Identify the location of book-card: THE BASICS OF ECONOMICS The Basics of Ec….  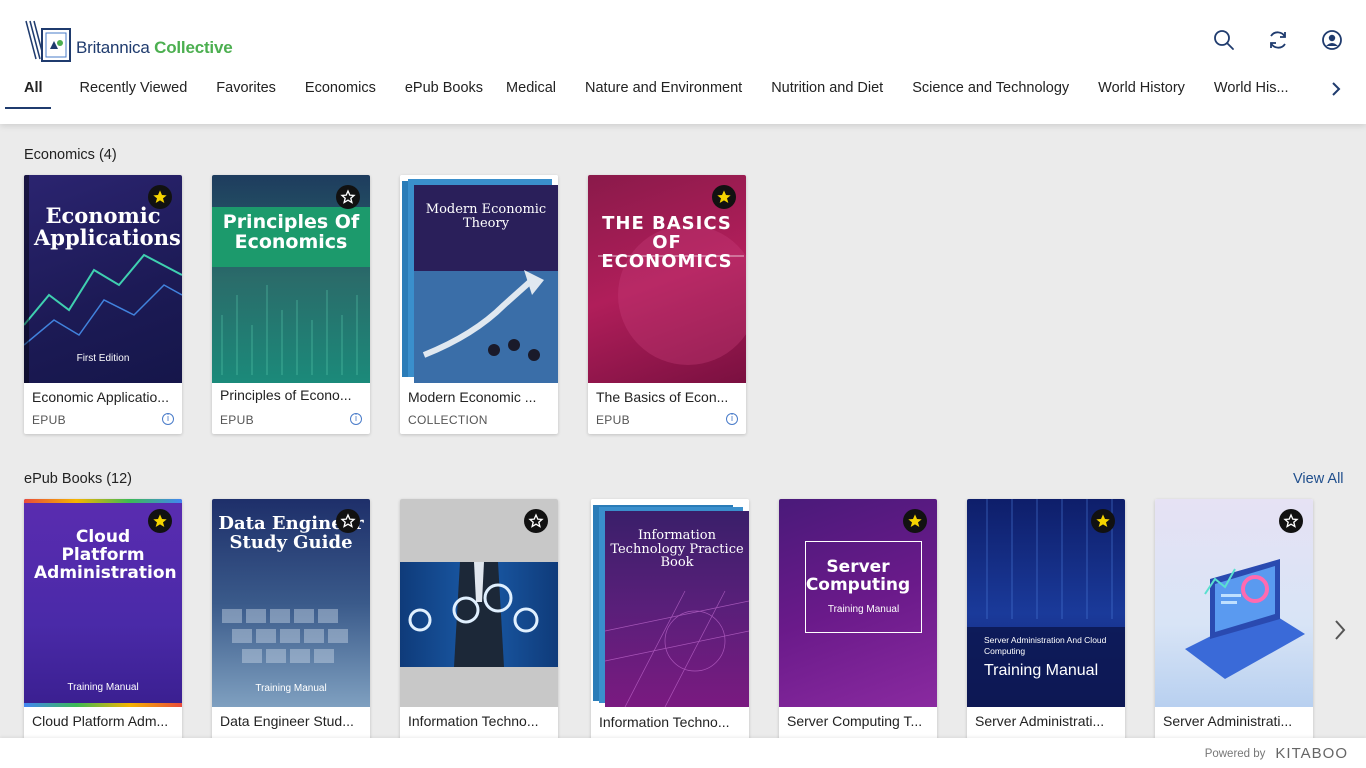
(667, 304).